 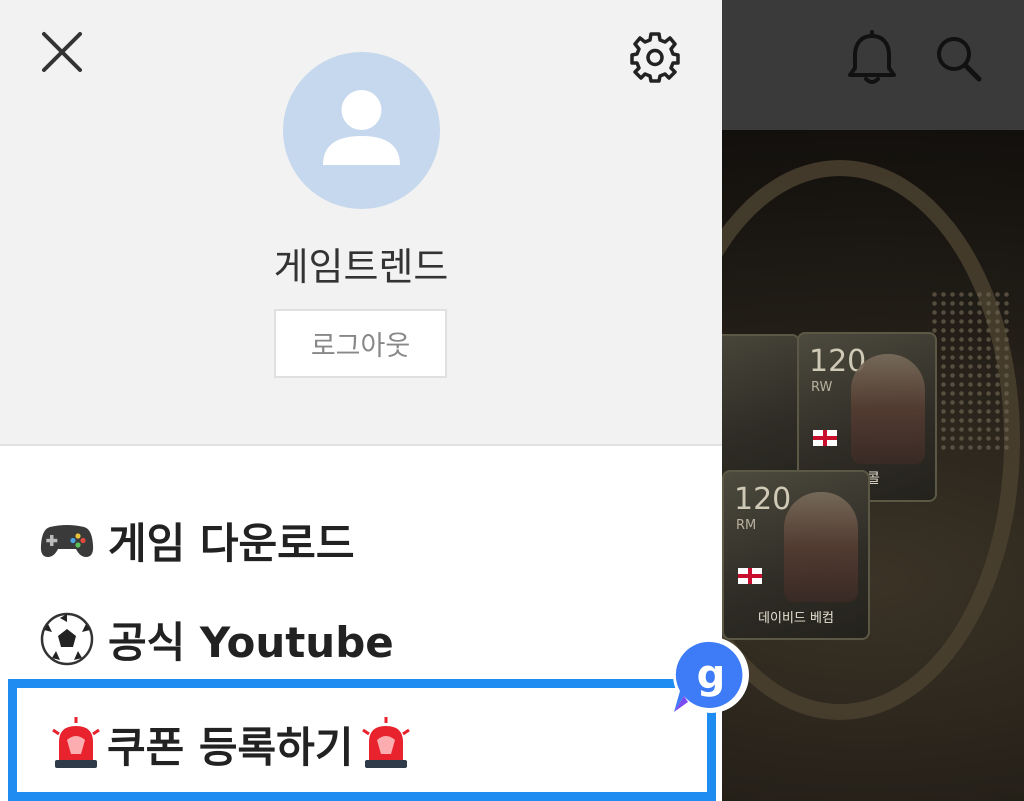 I want to click on menu-item-official-youtube: 공식 Youtube, so click(x=216, y=639).